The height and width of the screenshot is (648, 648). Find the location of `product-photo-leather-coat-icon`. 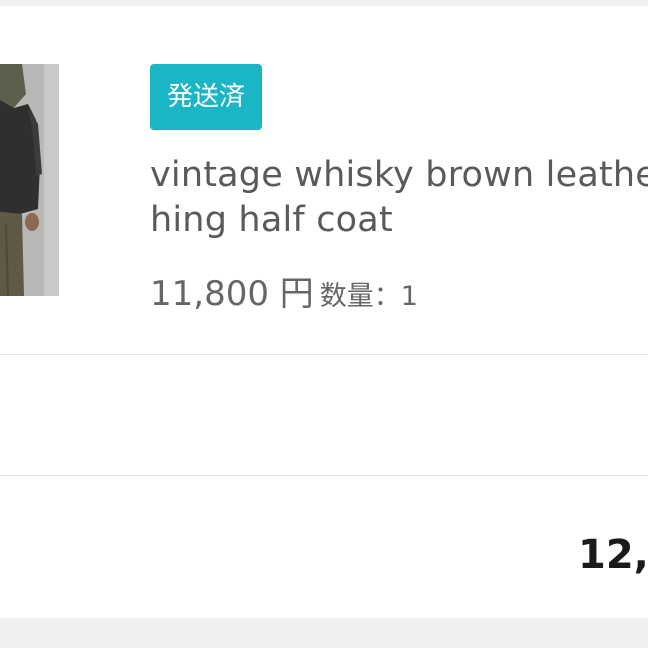

product-photo-leather-coat-icon is located at coordinates (29, 180).